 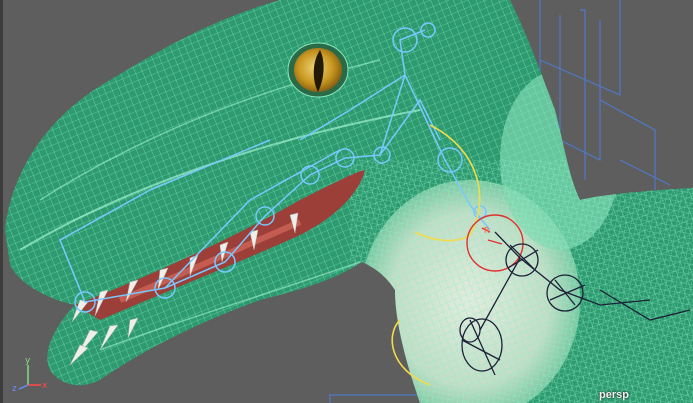 I want to click on x-axis-label: x, so click(x=45, y=386).